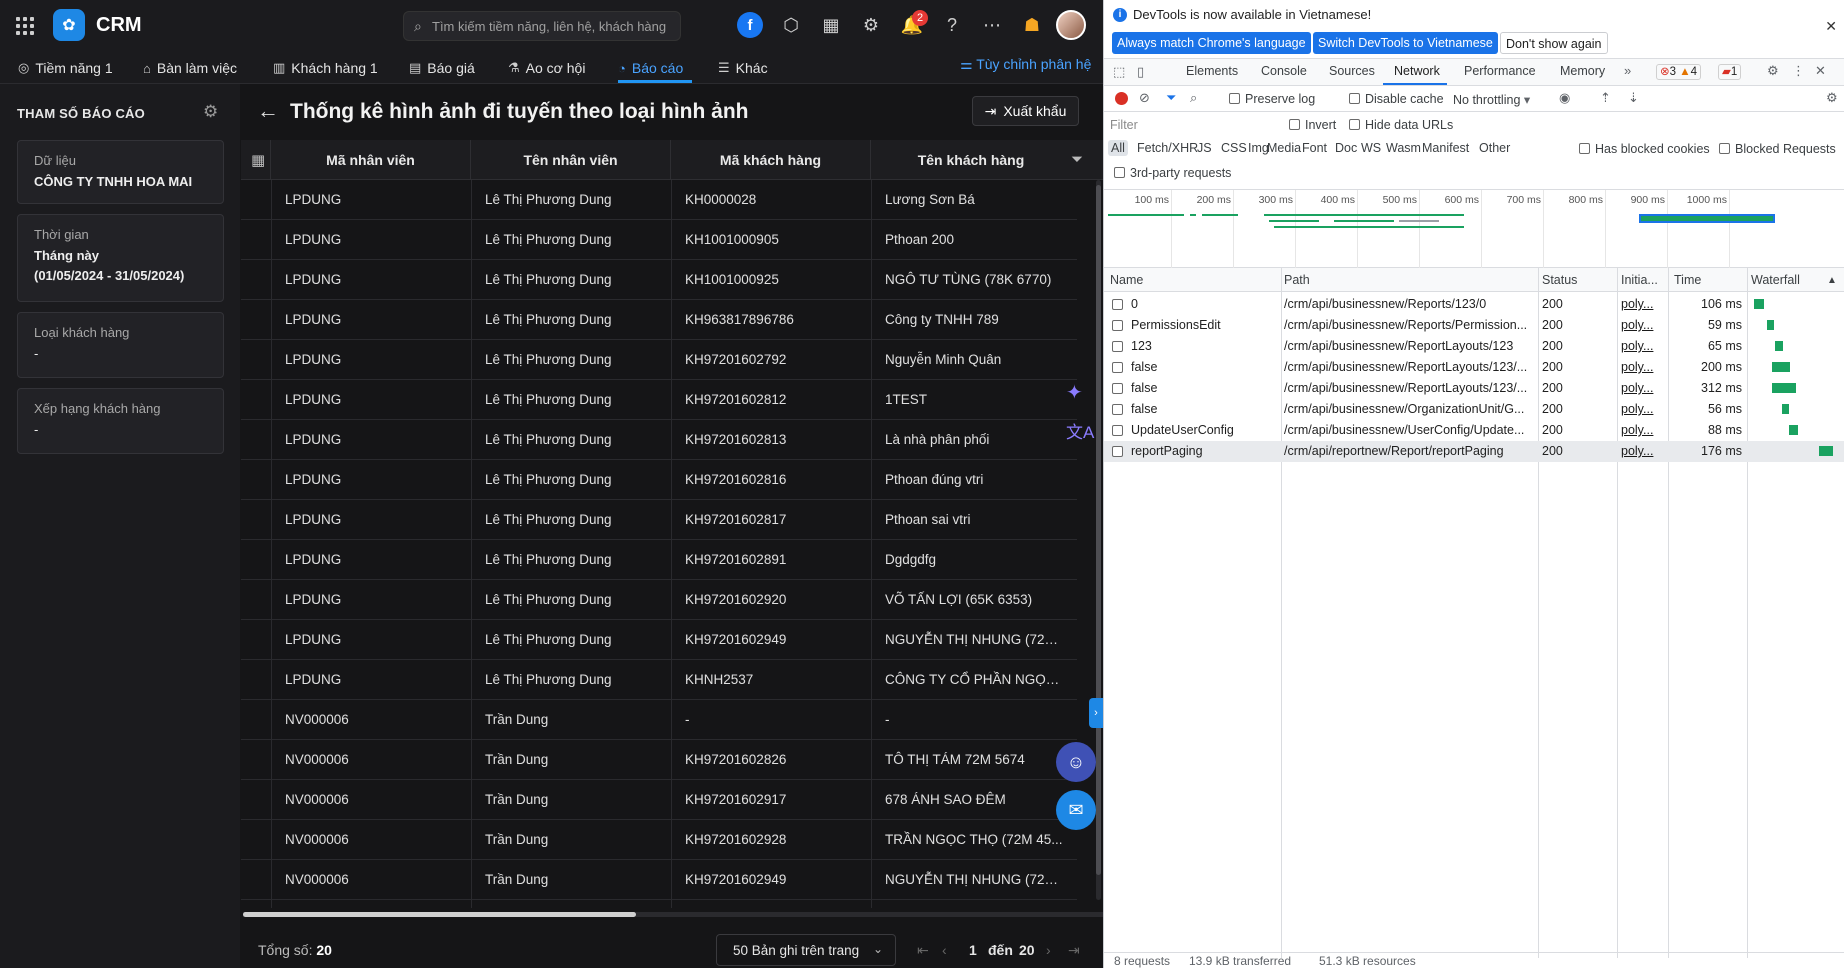 The height and width of the screenshot is (968, 1844). Describe the element at coordinates (442, 68) in the screenshot. I see `nav-item-bao-gia: ▤ Báo giá` at that location.